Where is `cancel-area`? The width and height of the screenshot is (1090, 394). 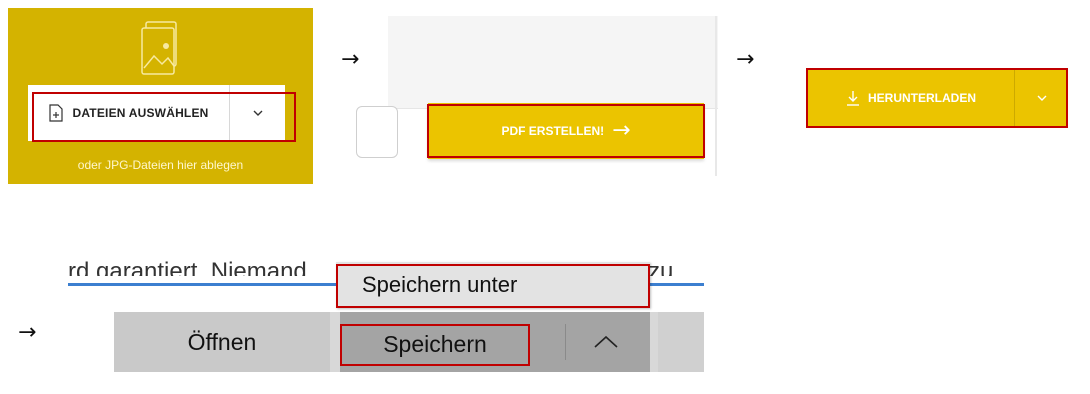
cancel-area is located at coordinates (681, 342).